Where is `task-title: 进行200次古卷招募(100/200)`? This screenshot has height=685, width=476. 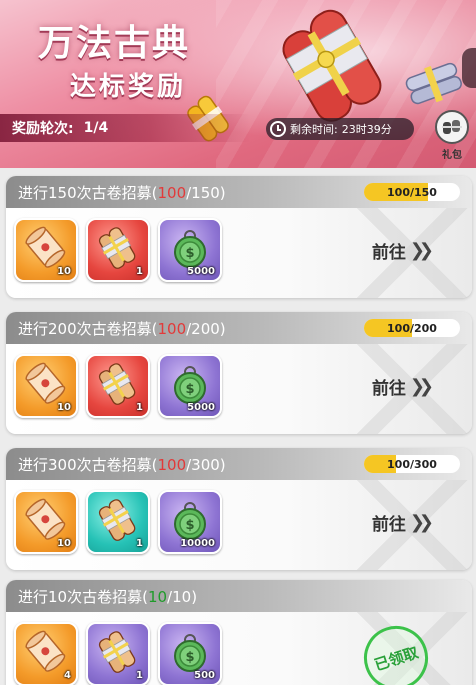 task-title: 进行200次古卷招募(100/200) is located at coordinates (122, 328).